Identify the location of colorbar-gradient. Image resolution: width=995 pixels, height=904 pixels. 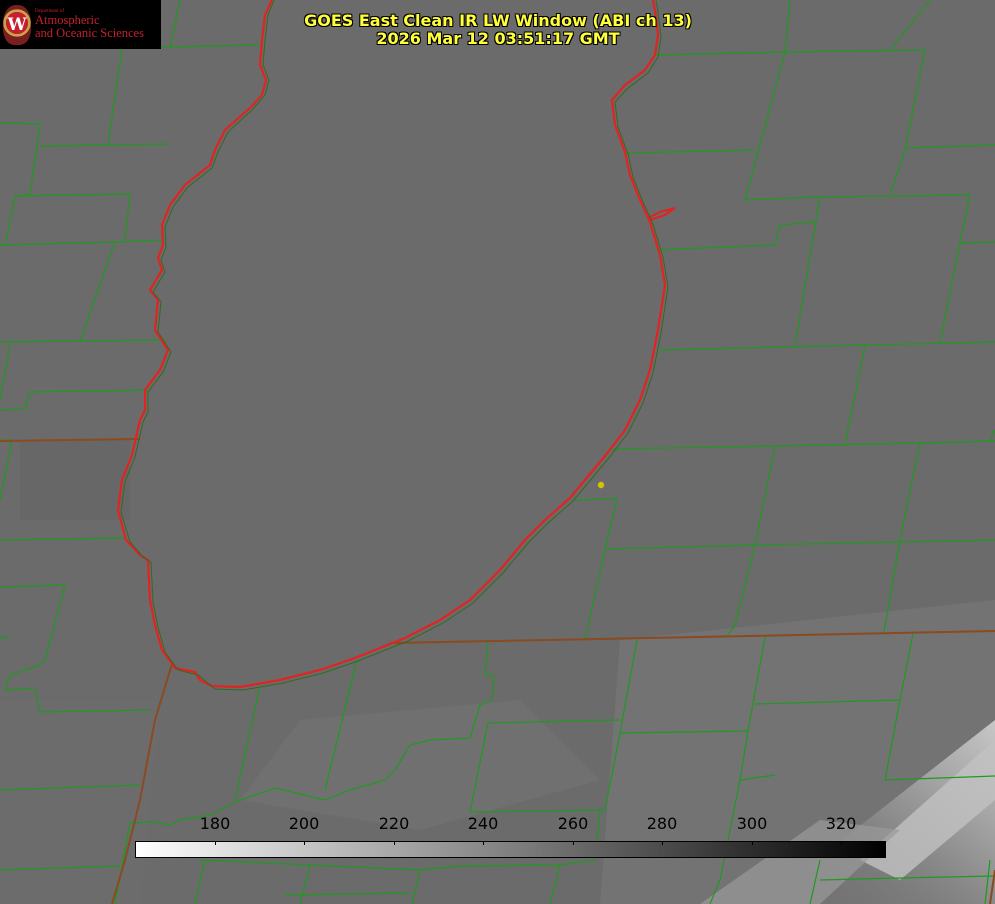
(510, 849).